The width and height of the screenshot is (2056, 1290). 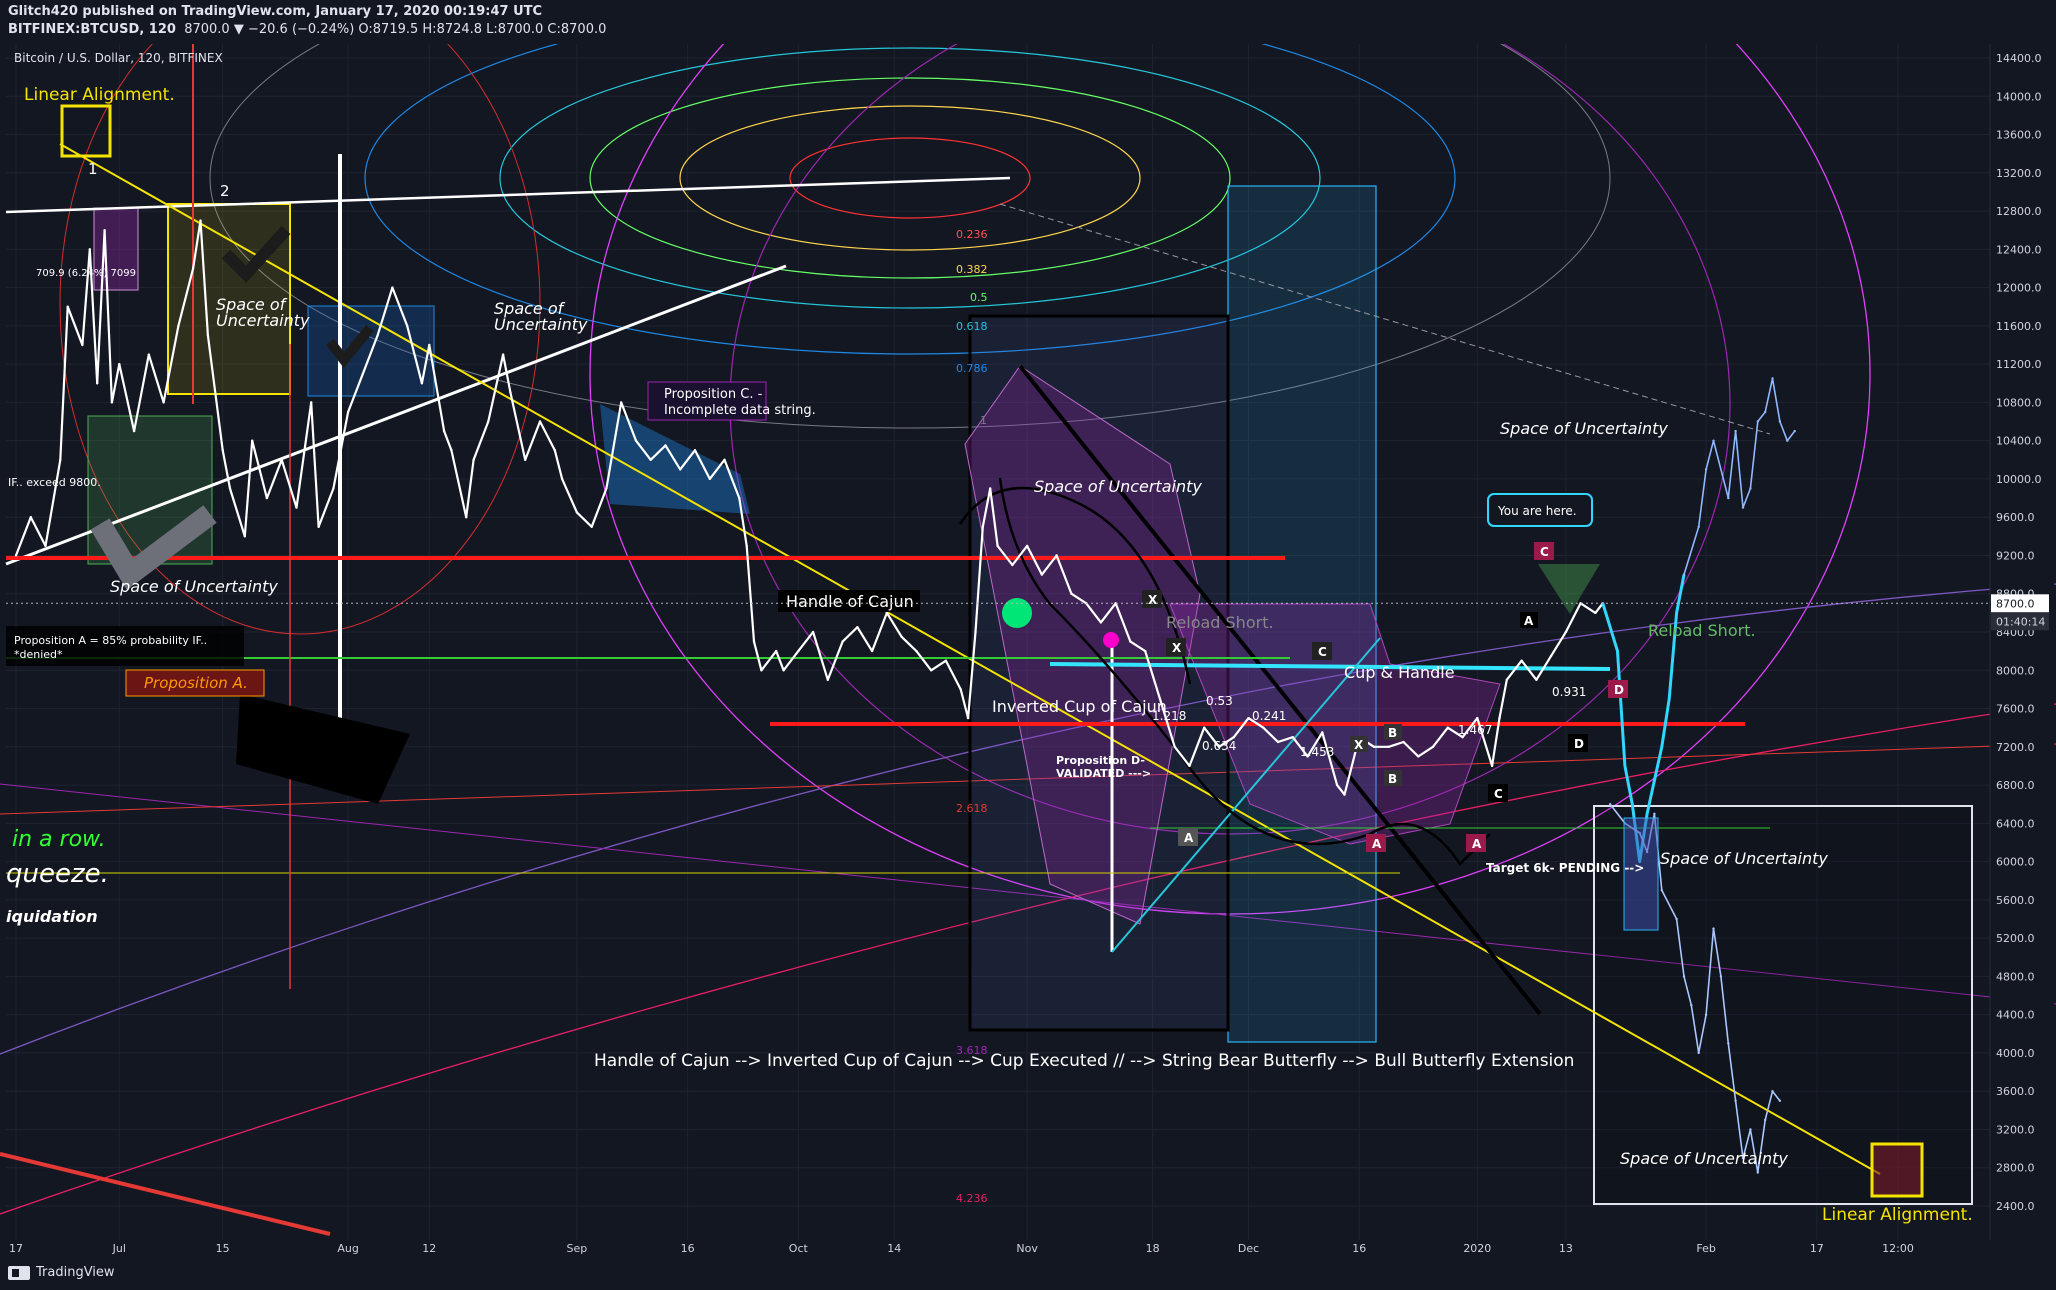 I want to click on fib-3618: 3.618, so click(x=972, y=1050).